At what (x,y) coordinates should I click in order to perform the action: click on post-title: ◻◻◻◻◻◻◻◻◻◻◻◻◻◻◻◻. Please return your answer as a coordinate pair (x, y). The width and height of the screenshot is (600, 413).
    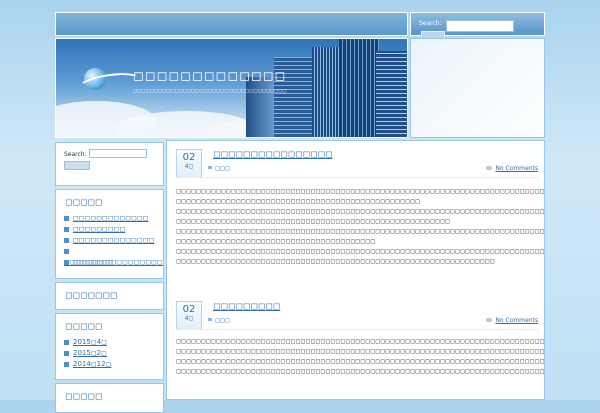
    Looking at the image, I should click on (273, 155).